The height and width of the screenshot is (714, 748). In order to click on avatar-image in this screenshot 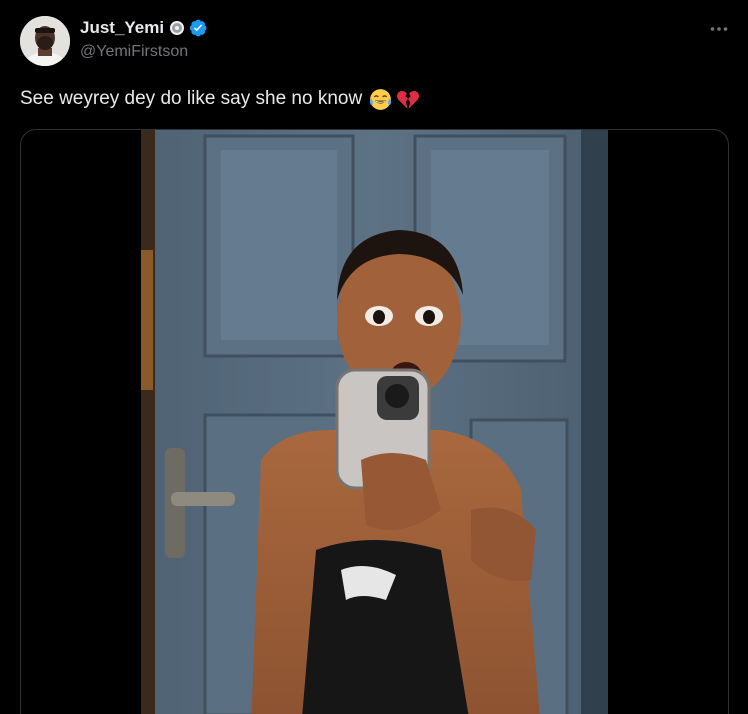, I will do `click(45, 41)`.